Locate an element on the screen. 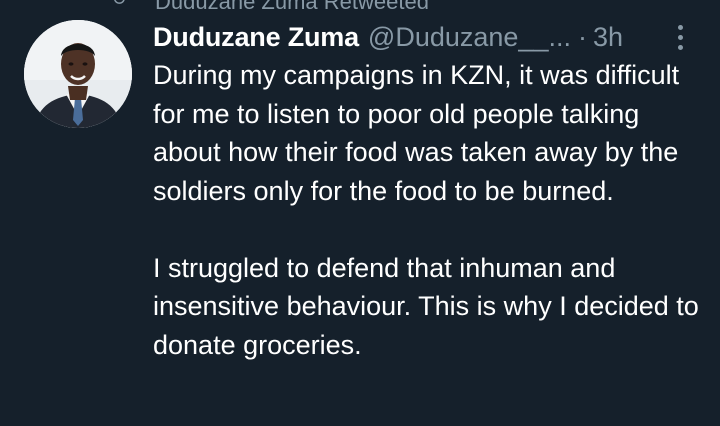  tweet-timestamp: 3h is located at coordinates (608, 37).